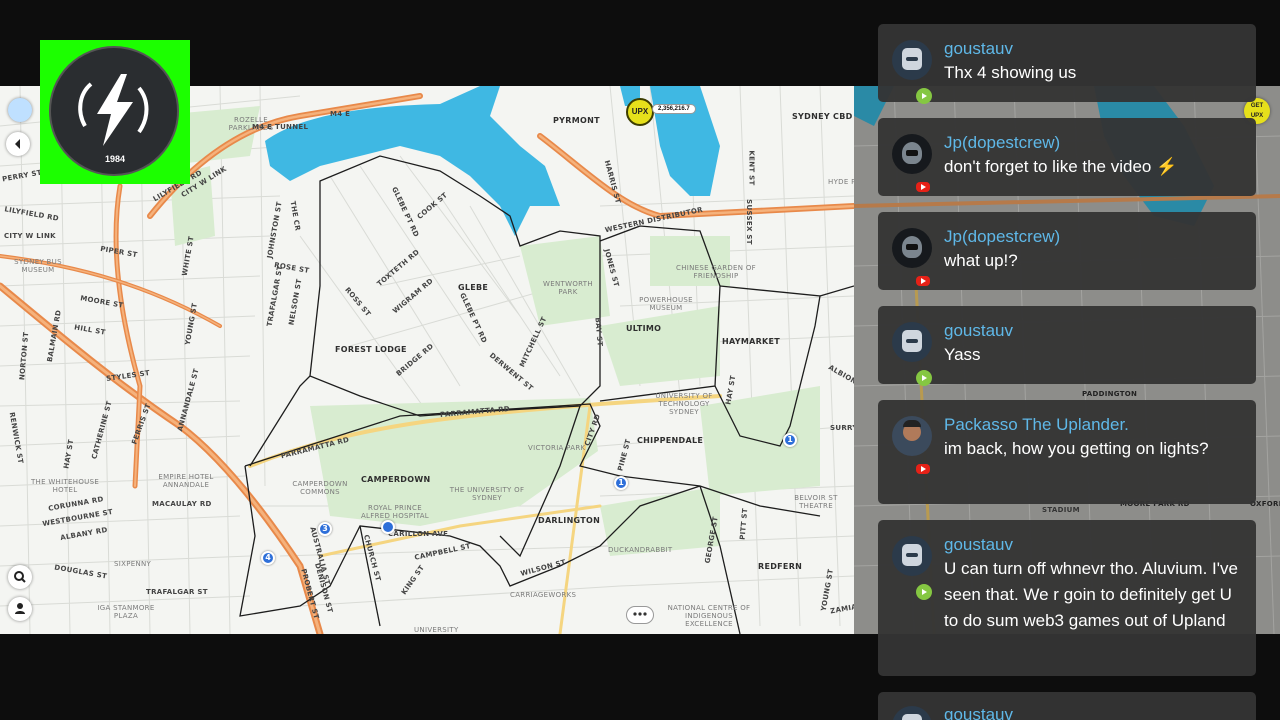 Image resolution: width=1280 pixels, height=720 pixels. I want to click on logo-year: 1984, so click(115, 159).